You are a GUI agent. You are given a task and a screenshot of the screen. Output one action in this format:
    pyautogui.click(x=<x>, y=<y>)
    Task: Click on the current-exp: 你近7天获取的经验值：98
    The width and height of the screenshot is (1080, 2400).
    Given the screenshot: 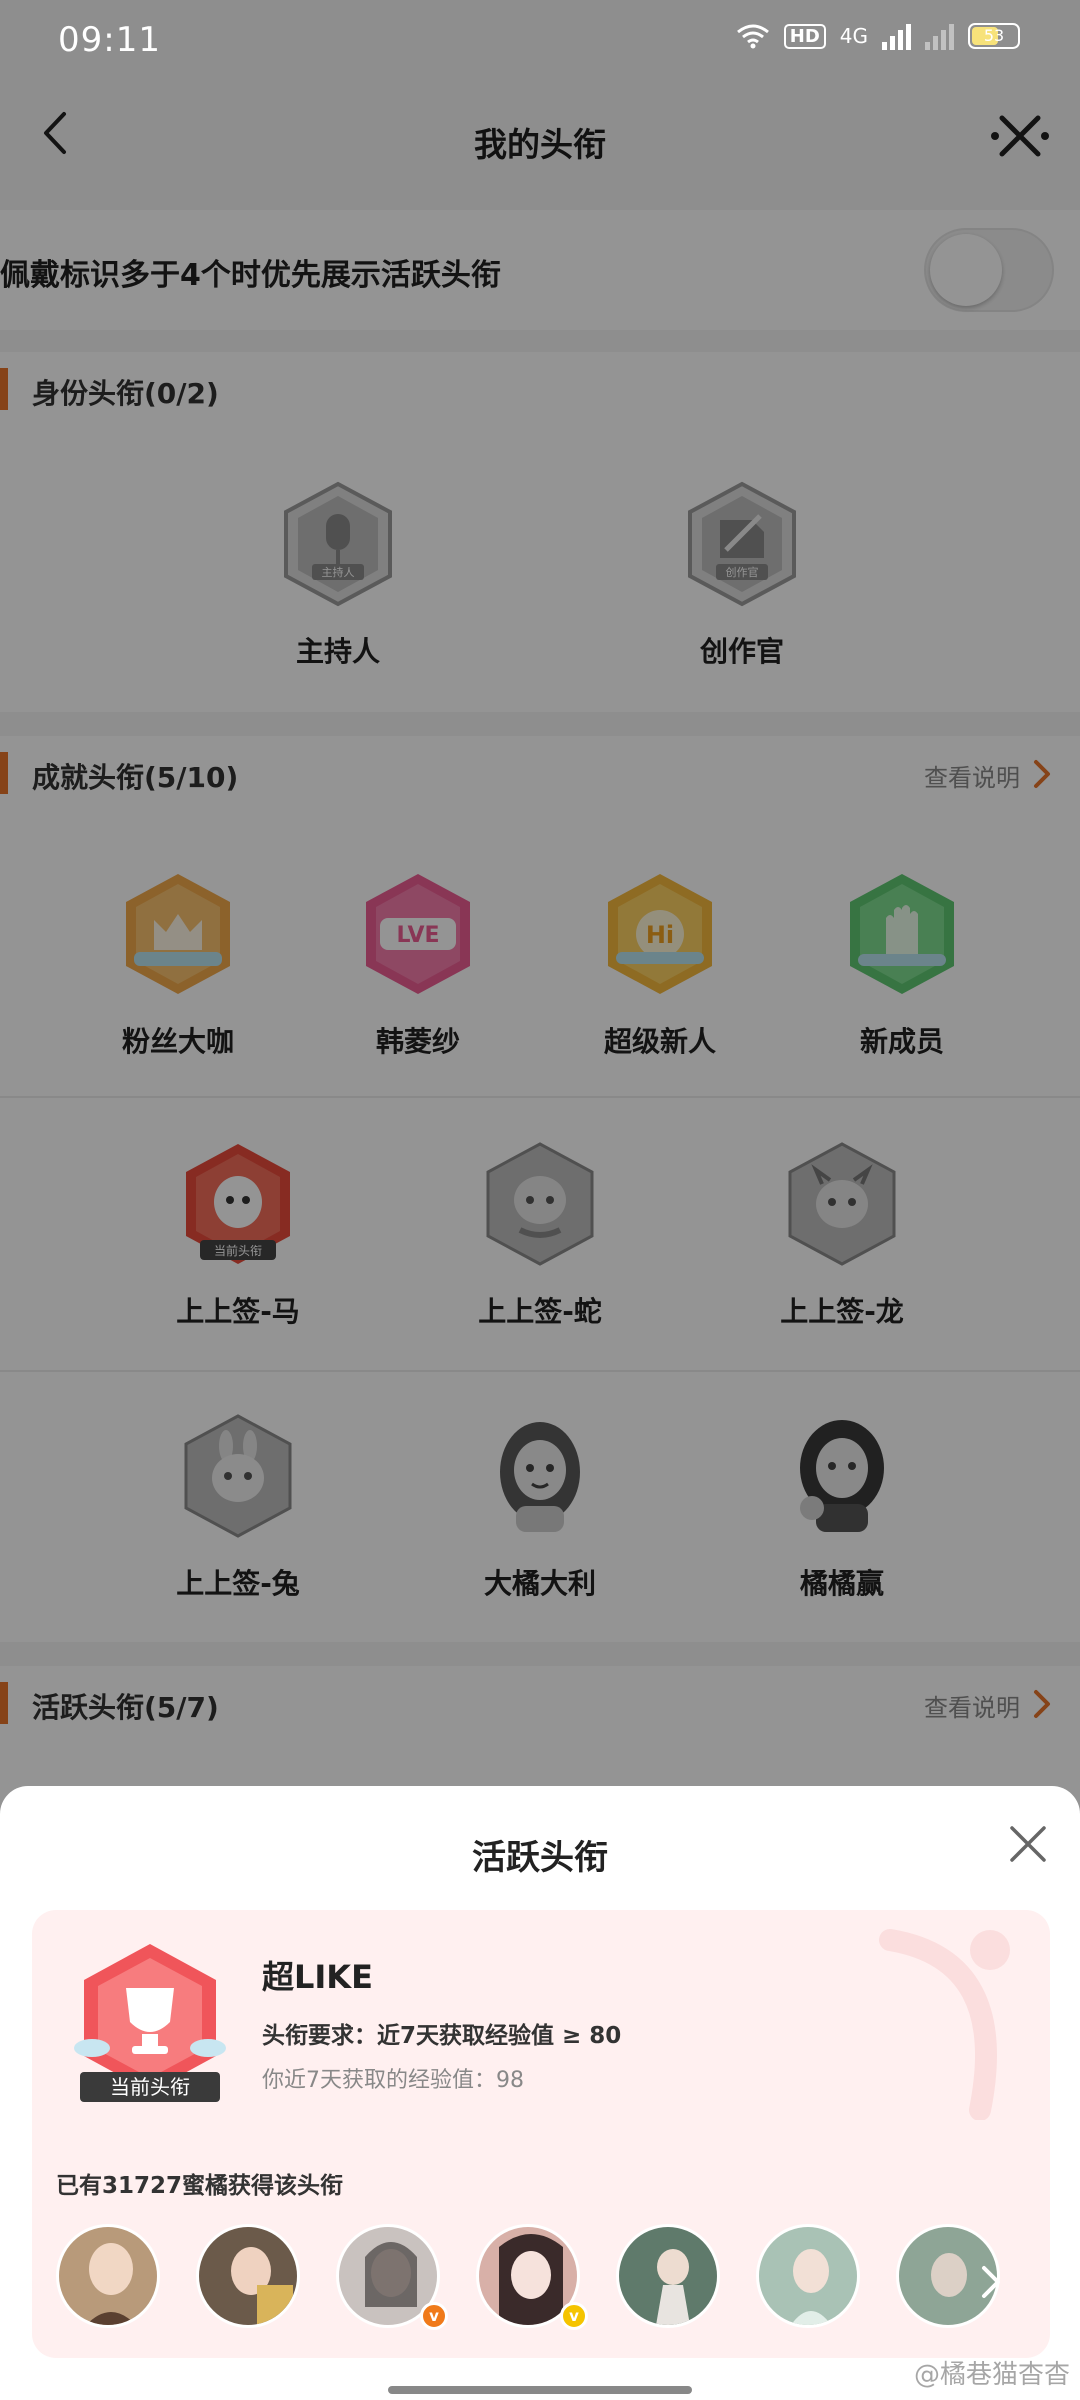 What is the action you would take?
    pyautogui.click(x=393, y=2080)
    